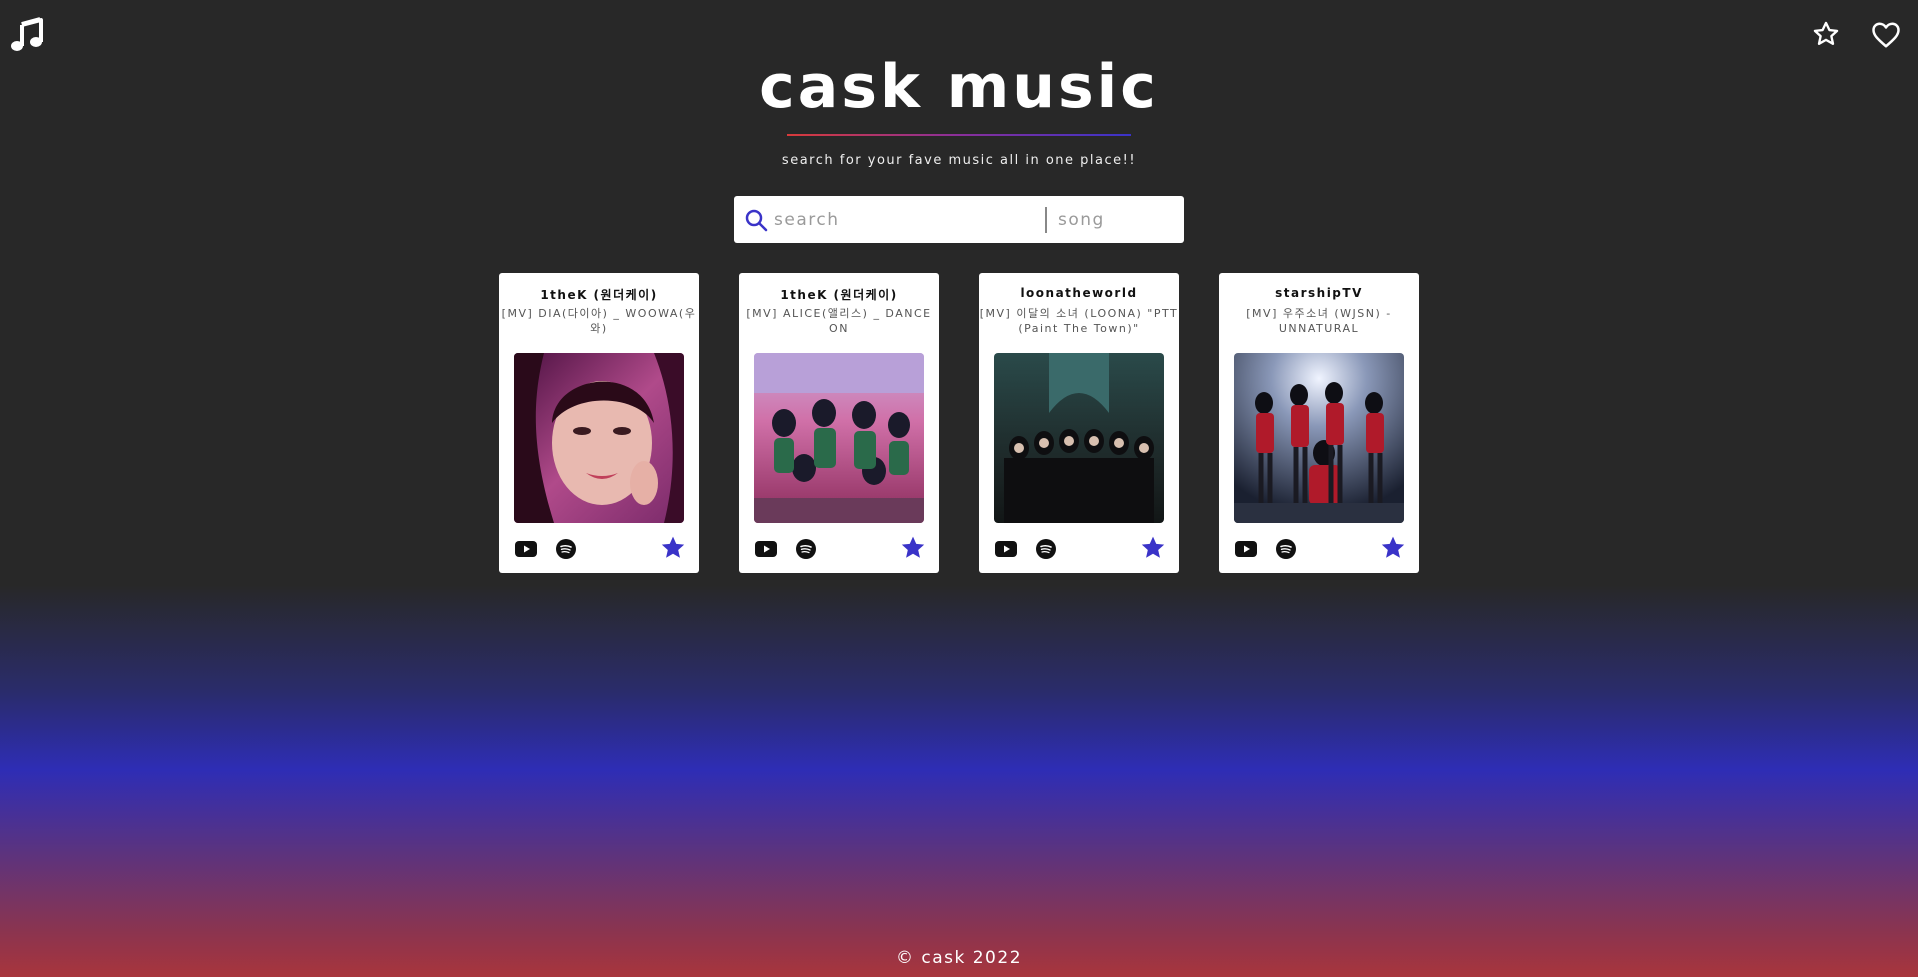 This screenshot has width=1918, height=977. I want to click on search-divider, so click(1046, 220).